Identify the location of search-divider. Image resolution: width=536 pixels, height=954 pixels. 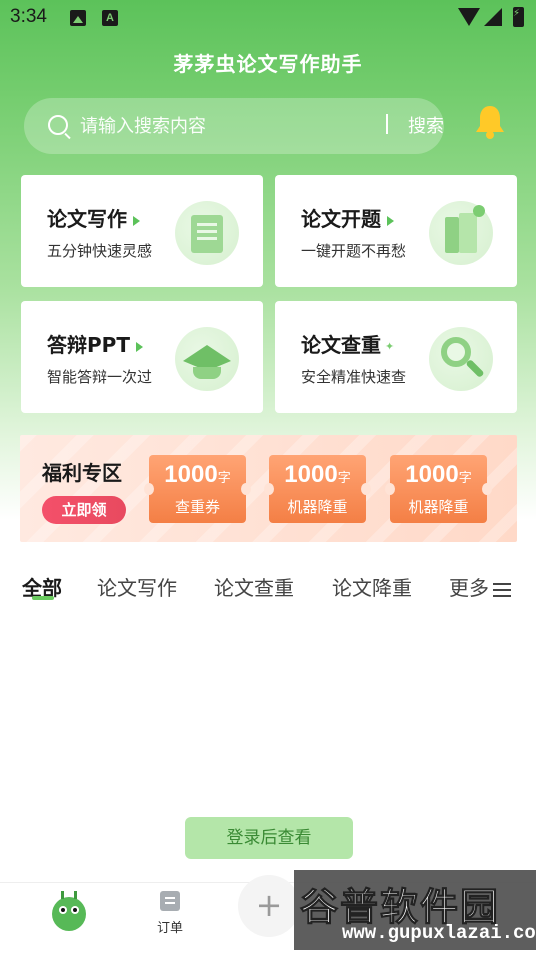
(387, 124).